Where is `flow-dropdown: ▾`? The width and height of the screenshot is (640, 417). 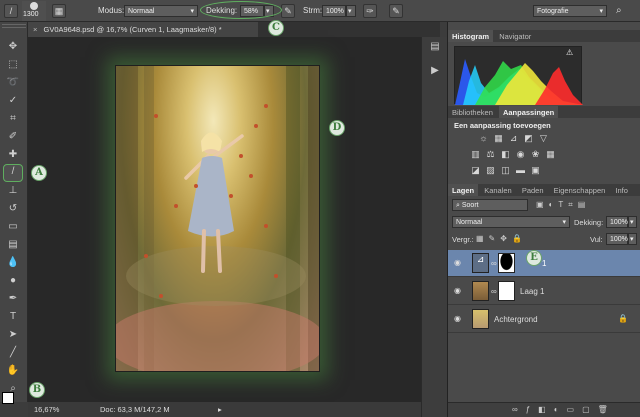 flow-dropdown: ▾ is located at coordinates (351, 11).